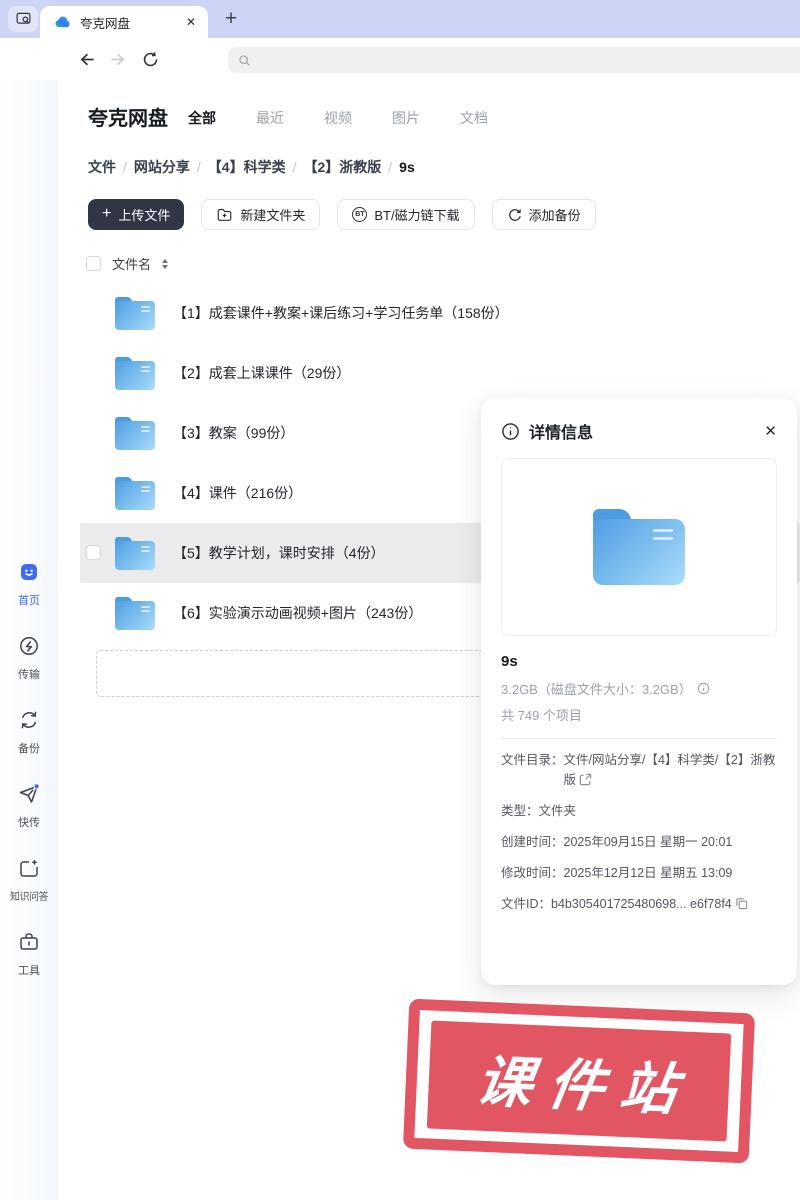  What do you see at coordinates (270, 118) in the screenshot?
I see `tab-recent: 最近` at bounding box center [270, 118].